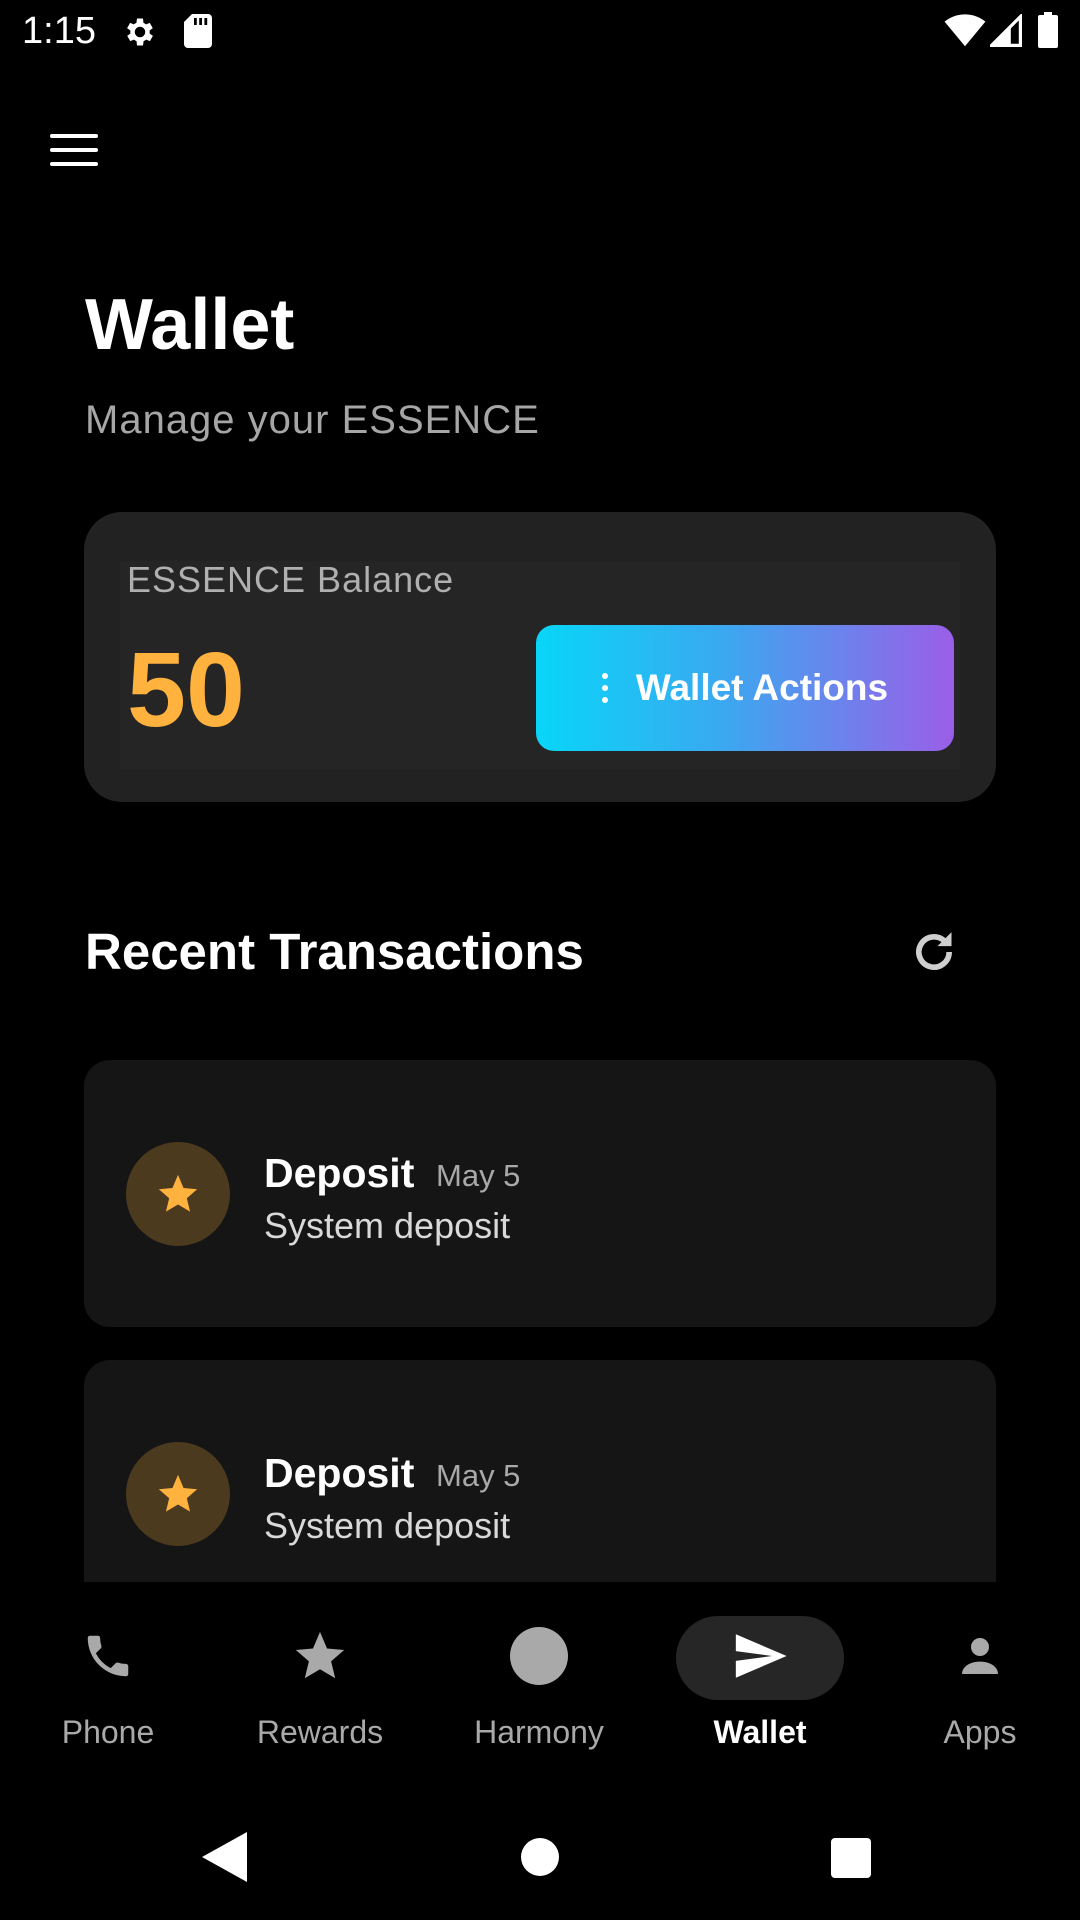 This screenshot has width=1080, height=1920. Describe the element at coordinates (59, 31) in the screenshot. I see `status-time: 1:15` at that location.